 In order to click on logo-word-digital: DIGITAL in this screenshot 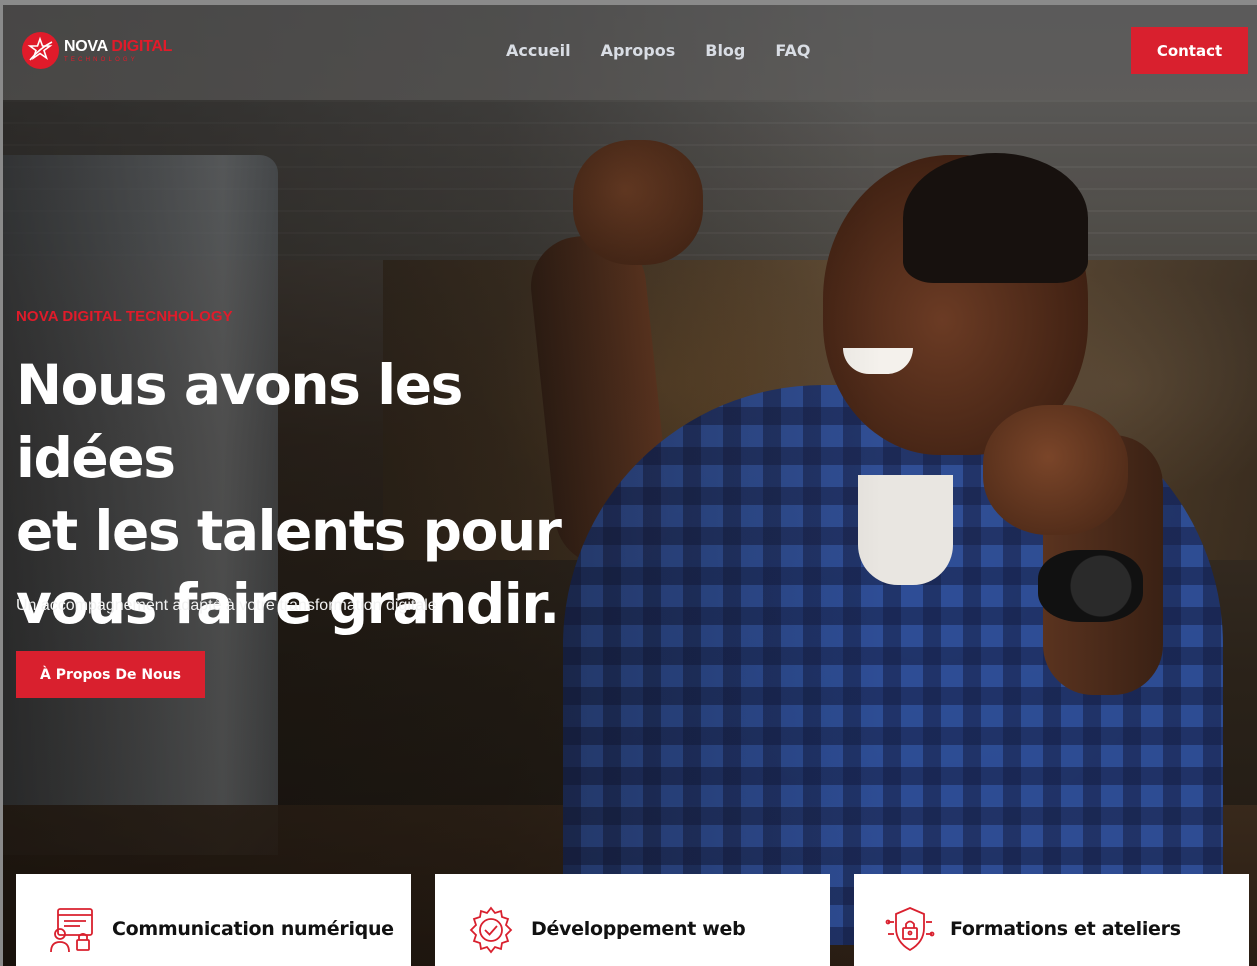, I will do `click(142, 46)`.